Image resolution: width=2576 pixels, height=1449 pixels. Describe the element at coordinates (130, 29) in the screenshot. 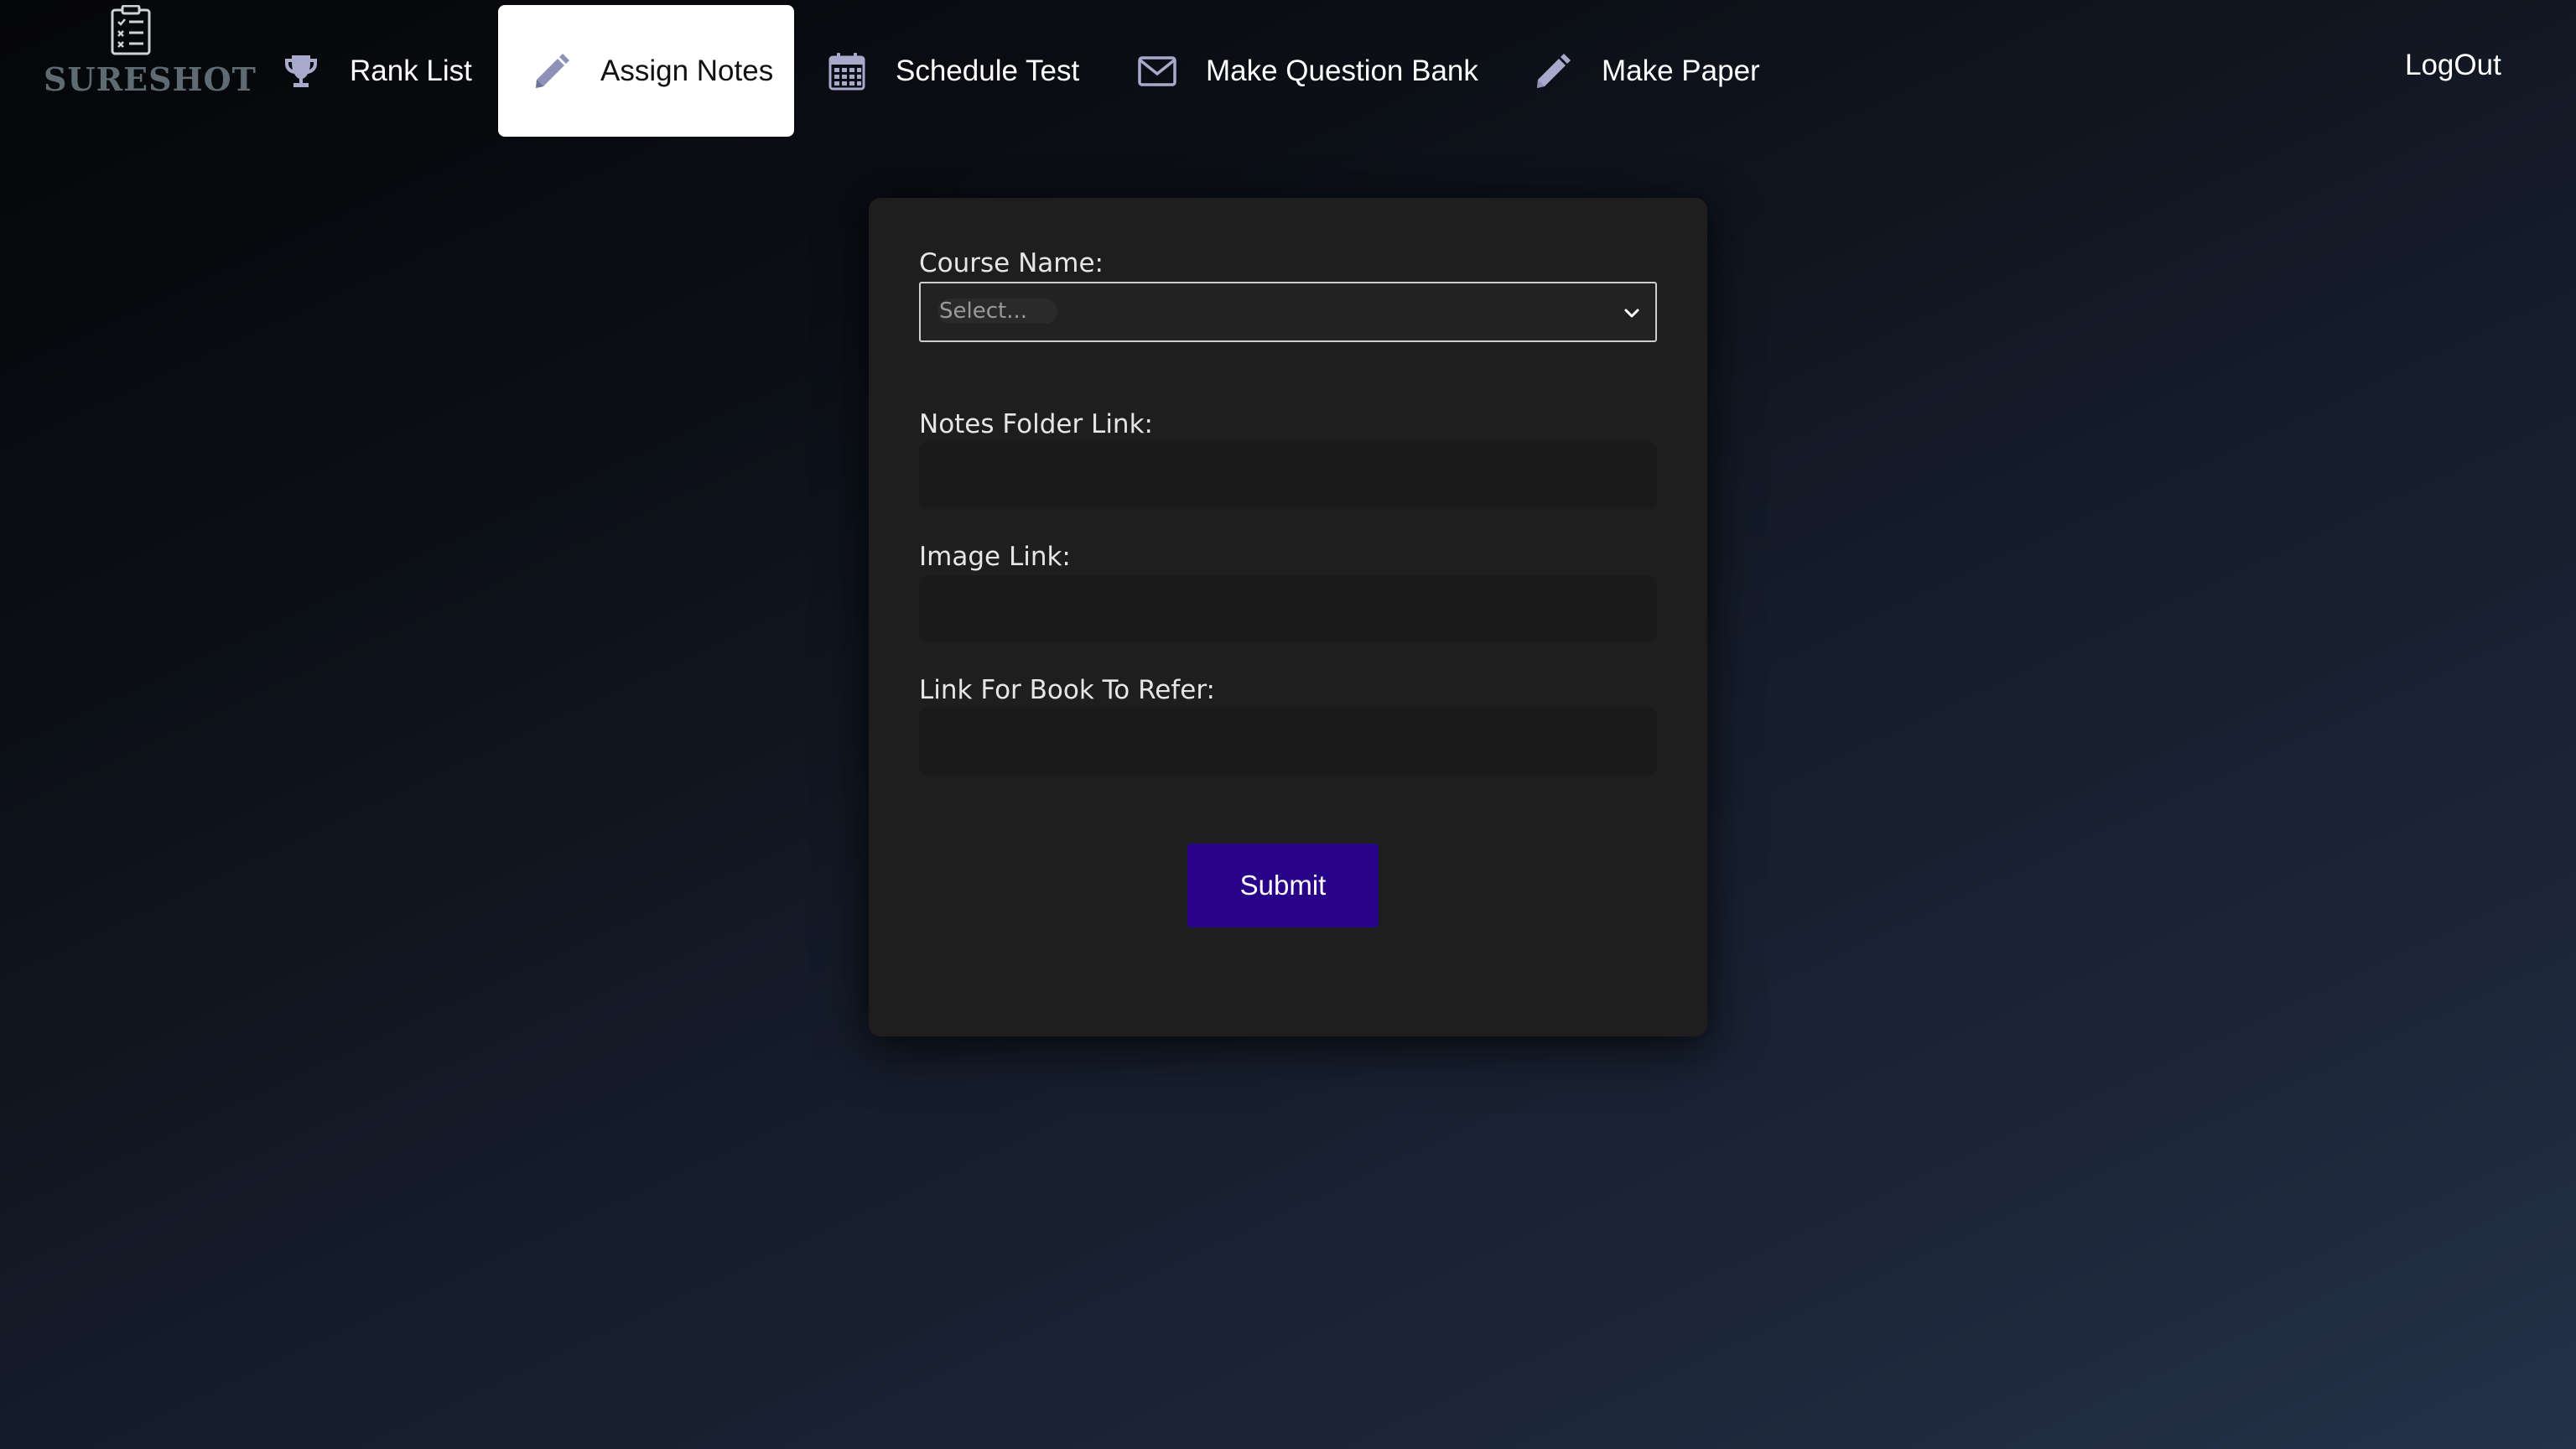

I see `clipboard-checklist-icon` at that location.